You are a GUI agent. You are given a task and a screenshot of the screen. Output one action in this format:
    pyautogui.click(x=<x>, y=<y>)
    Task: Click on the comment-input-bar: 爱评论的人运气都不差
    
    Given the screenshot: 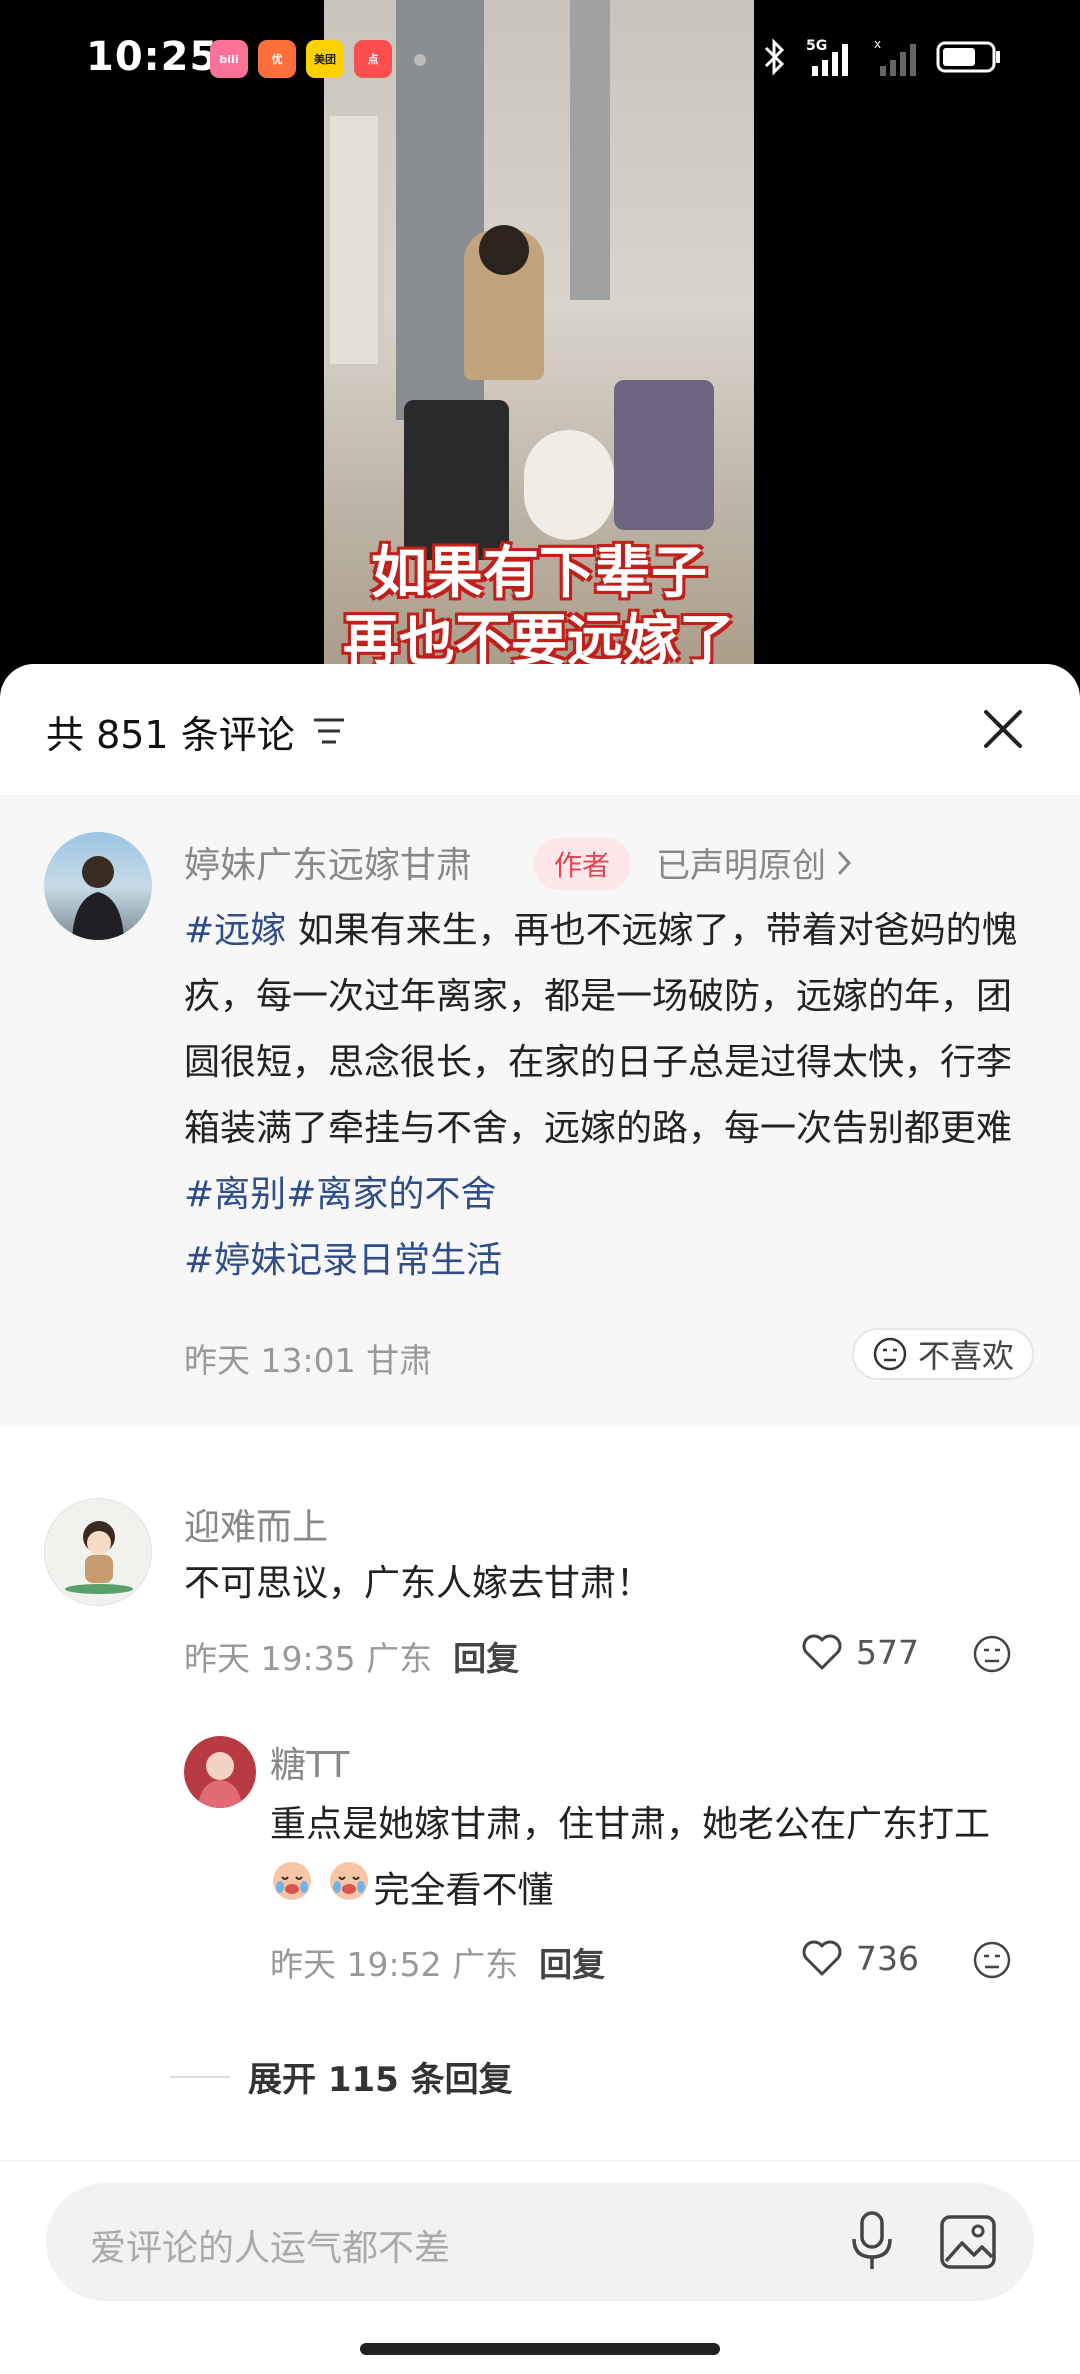 What is the action you would take?
    pyautogui.click(x=540, y=2267)
    